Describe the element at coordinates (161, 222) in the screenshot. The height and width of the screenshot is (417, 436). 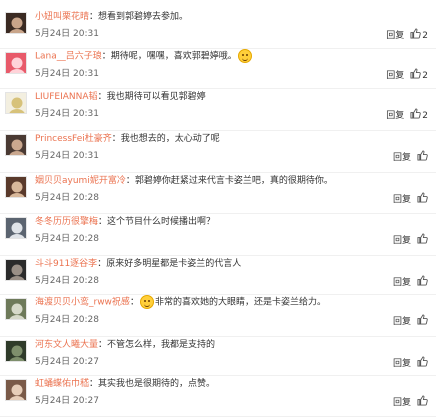
I see `comment-text: 这个节目什么时候播出啊？` at that location.